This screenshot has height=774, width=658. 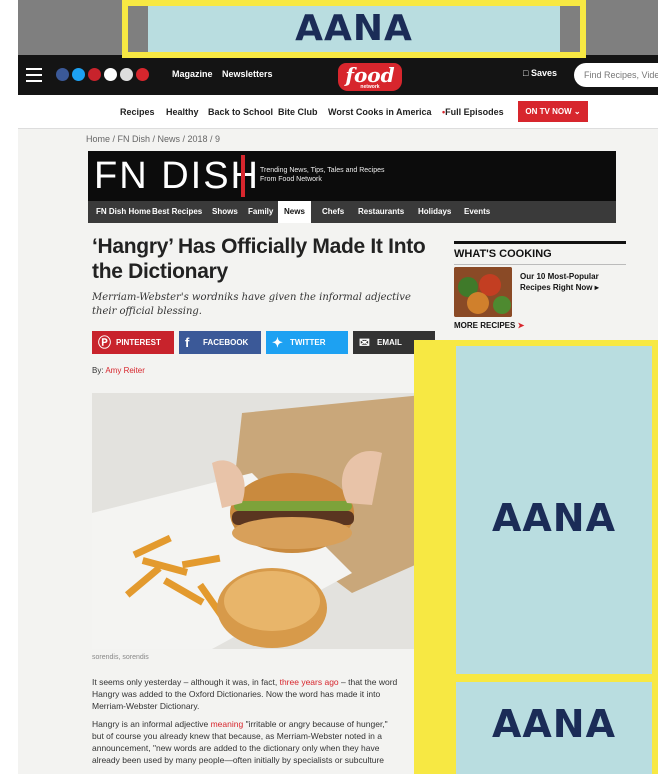 What do you see at coordinates (34, 75) in the screenshot?
I see `menu-icon` at bounding box center [34, 75].